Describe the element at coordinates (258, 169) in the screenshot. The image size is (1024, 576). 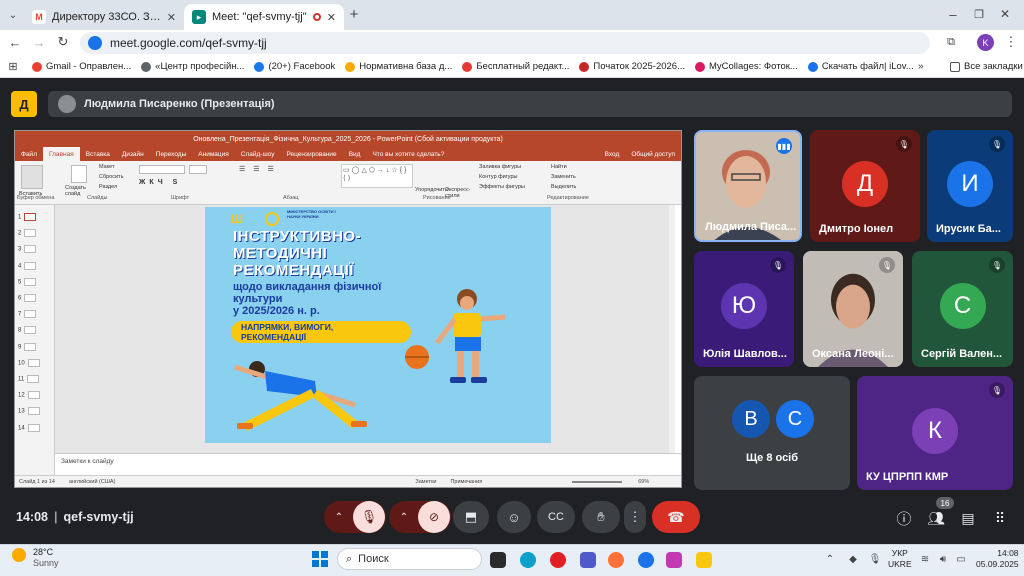
I see `paragraph-buttons: ☰ ☰ ☰` at that location.